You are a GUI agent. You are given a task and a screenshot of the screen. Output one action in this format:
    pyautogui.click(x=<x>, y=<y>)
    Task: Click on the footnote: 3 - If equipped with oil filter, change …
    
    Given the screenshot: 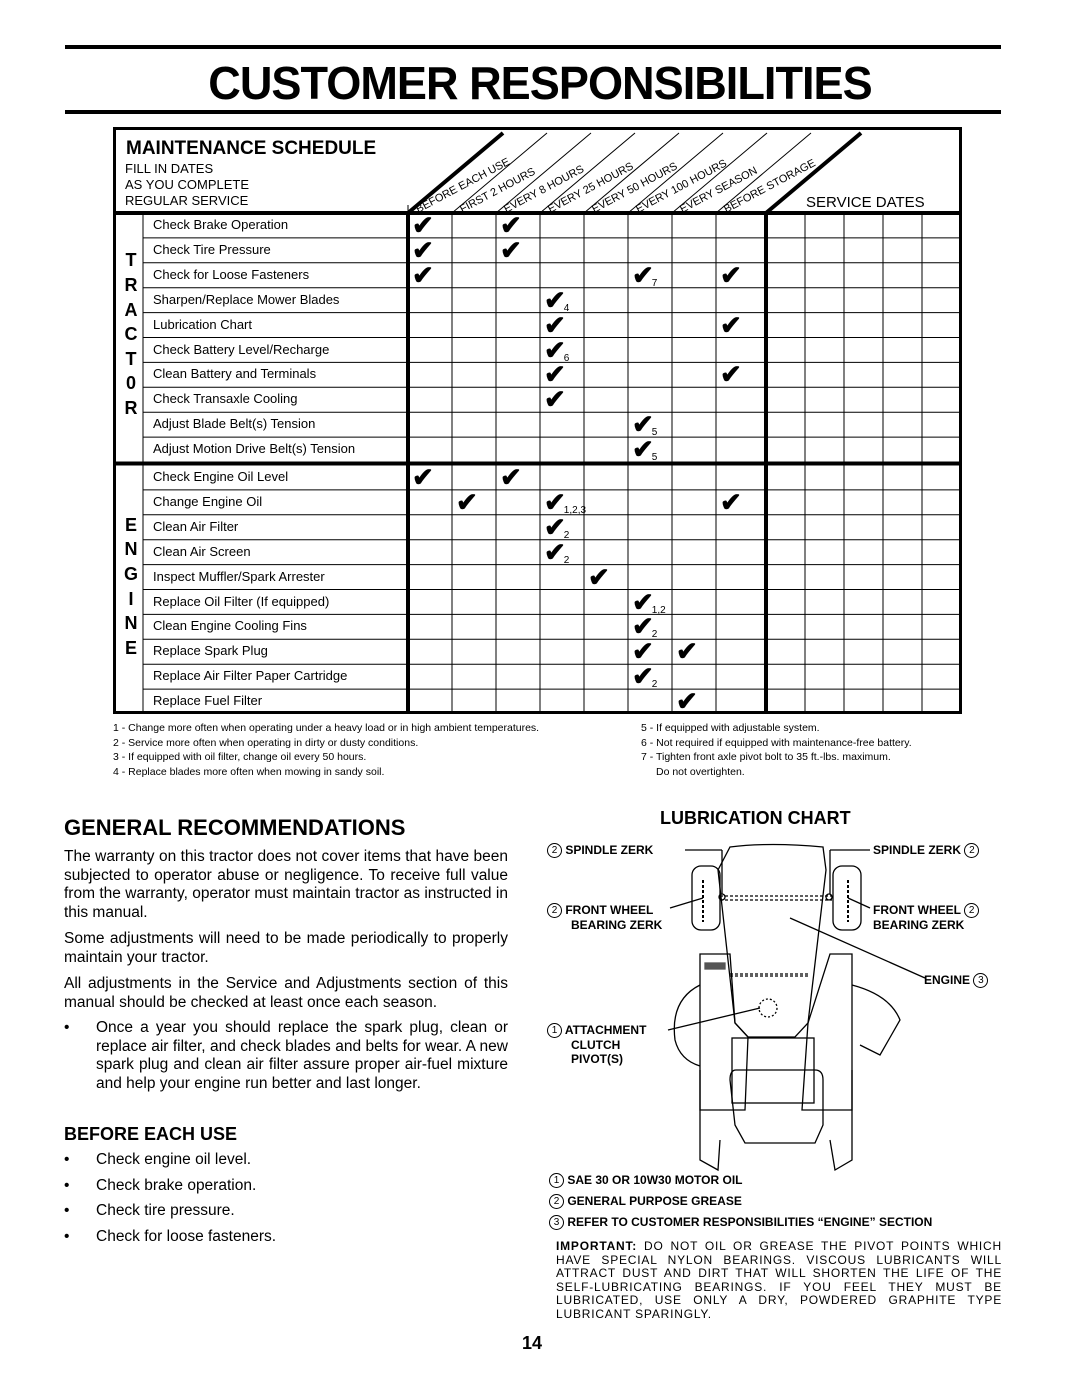 What is the action you would take?
    pyautogui.click(x=240, y=757)
    